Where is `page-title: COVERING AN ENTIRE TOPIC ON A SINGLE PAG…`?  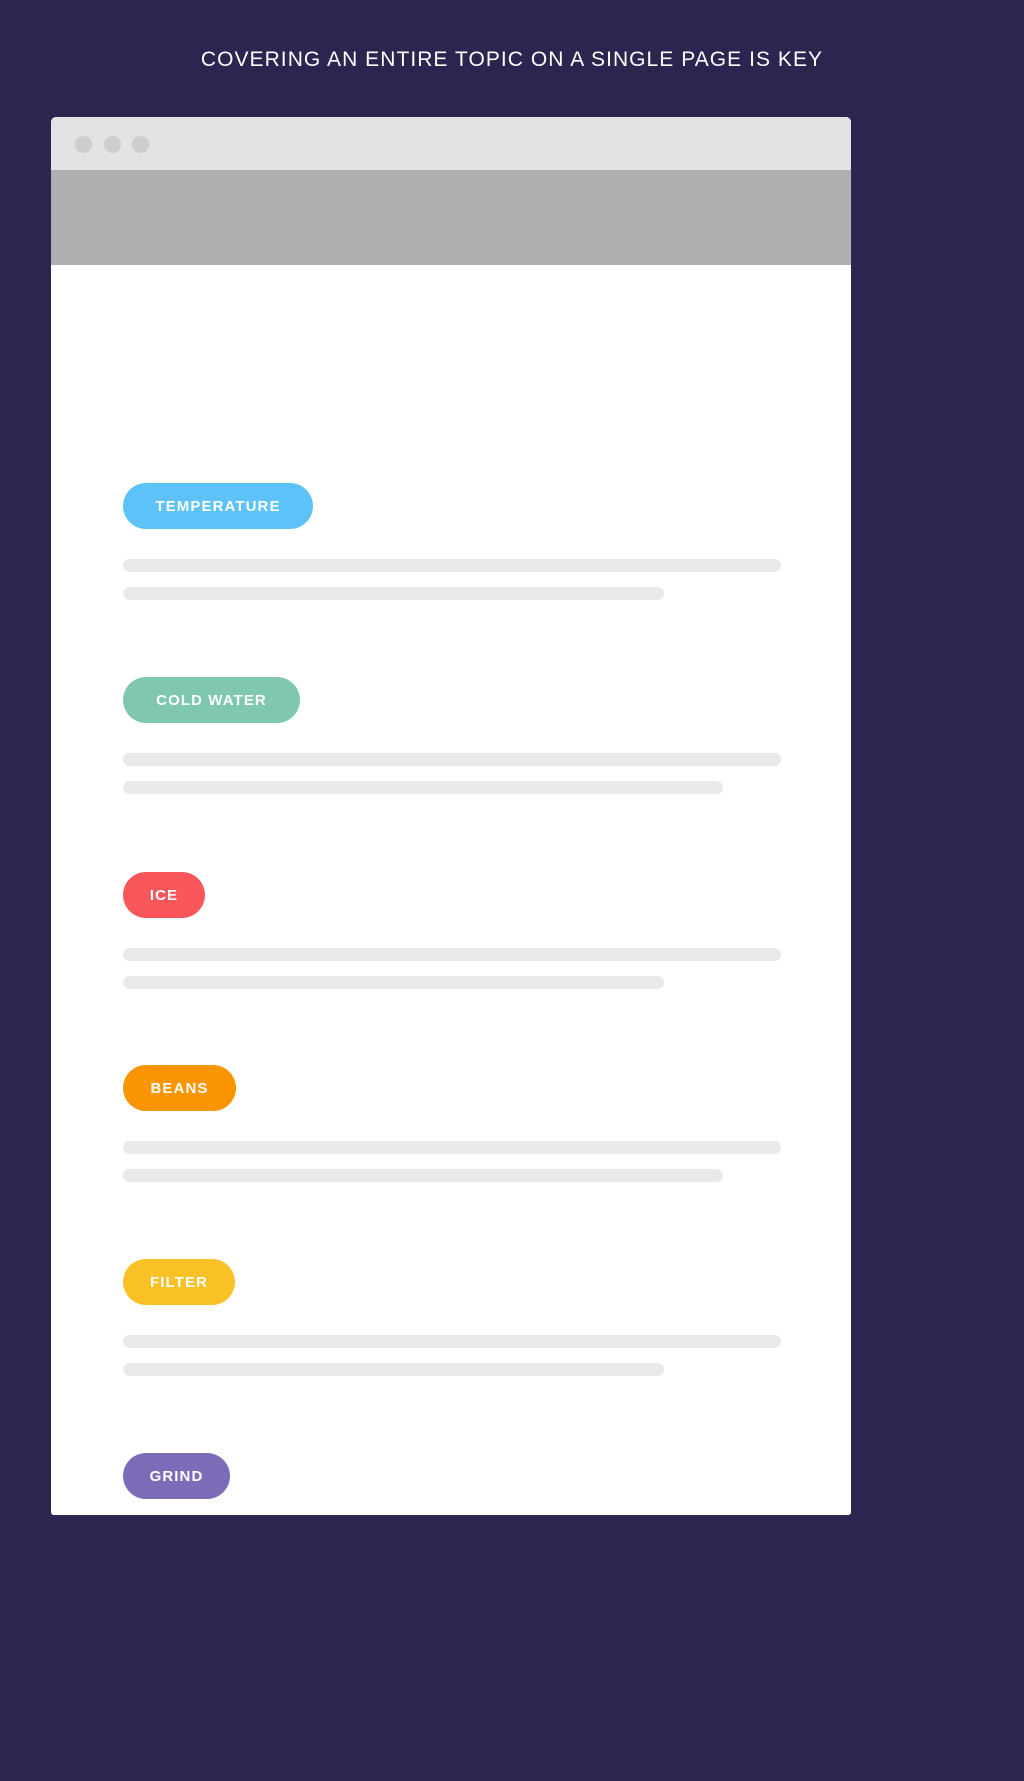
page-title: COVERING AN ENTIRE TOPIC ON A SINGLE PAG… is located at coordinates (512, 59).